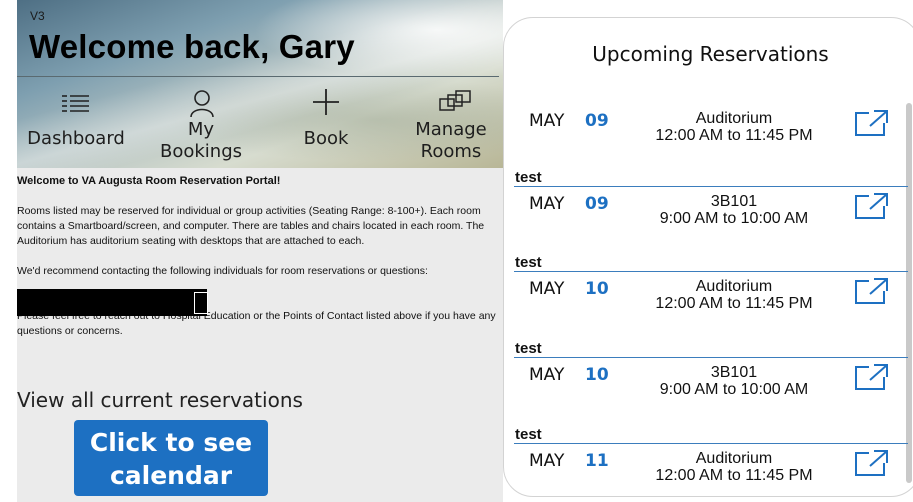 This screenshot has height=502, width=913. I want to click on view-all-reservations-label: View all current reservations, so click(160, 400).